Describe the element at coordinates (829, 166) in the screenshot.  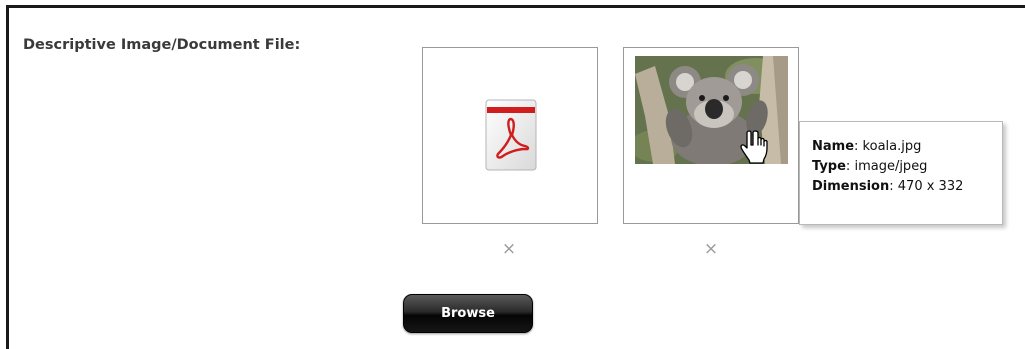
I see `tooltip-type-label: Type` at that location.